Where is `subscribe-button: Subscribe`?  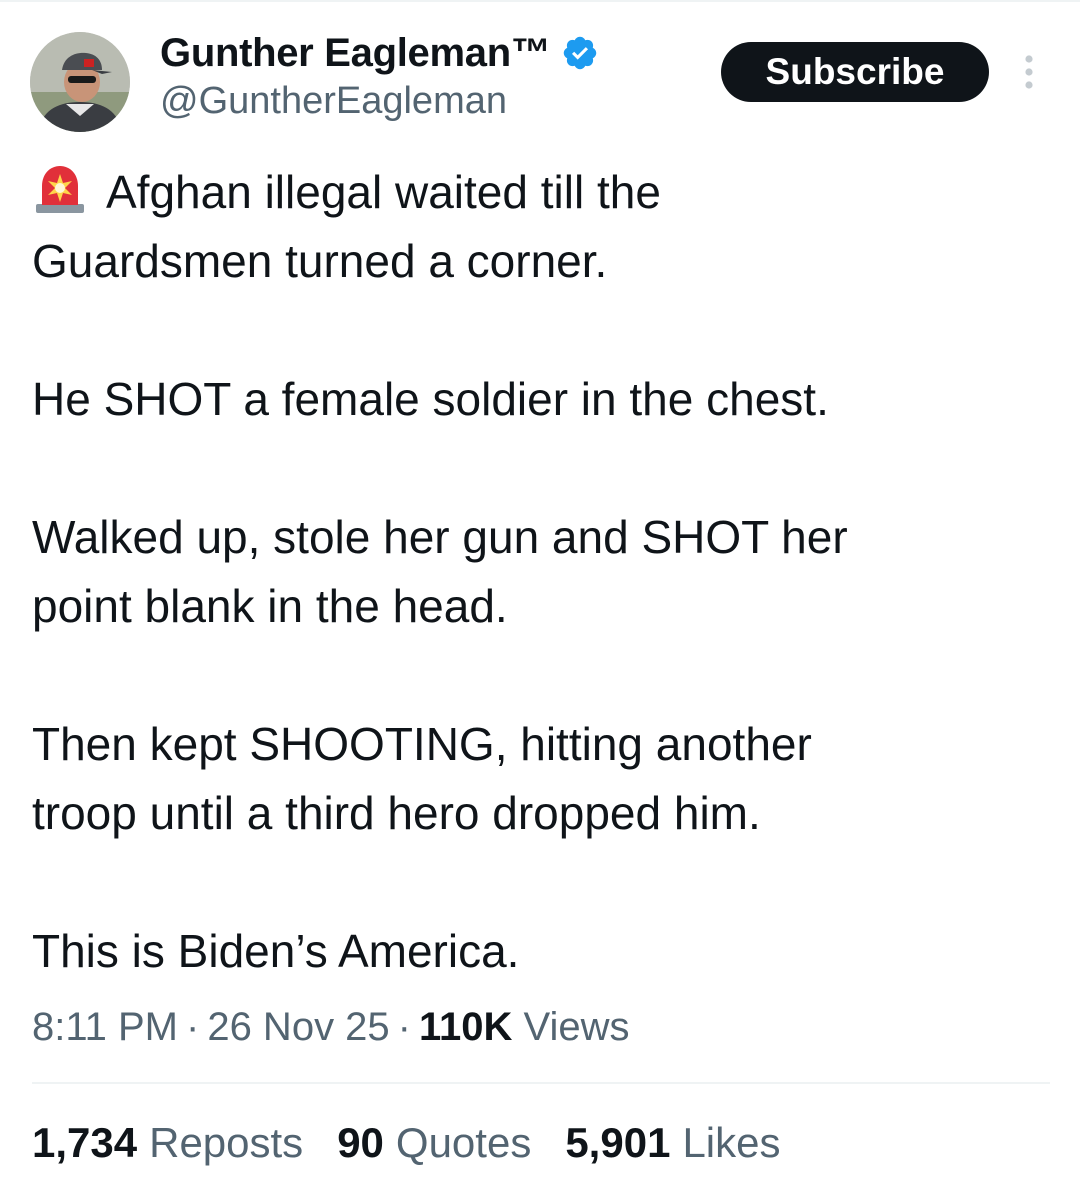
subscribe-button: Subscribe is located at coordinates (855, 72).